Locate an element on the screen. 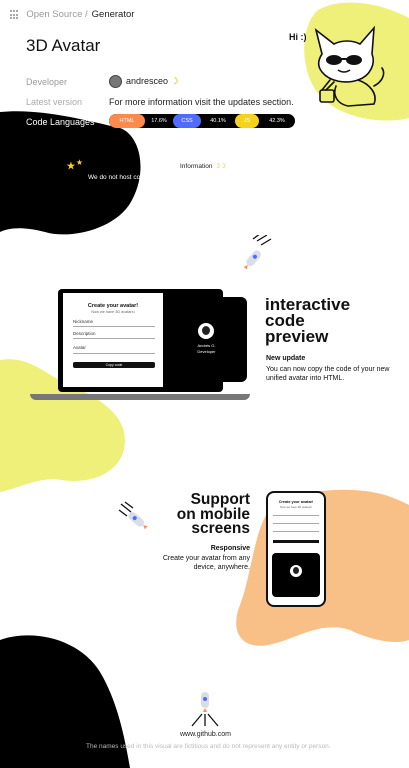 The width and height of the screenshot is (409, 768). form-subtitle: Now we have 3D avatars! is located at coordinates (113, 312).